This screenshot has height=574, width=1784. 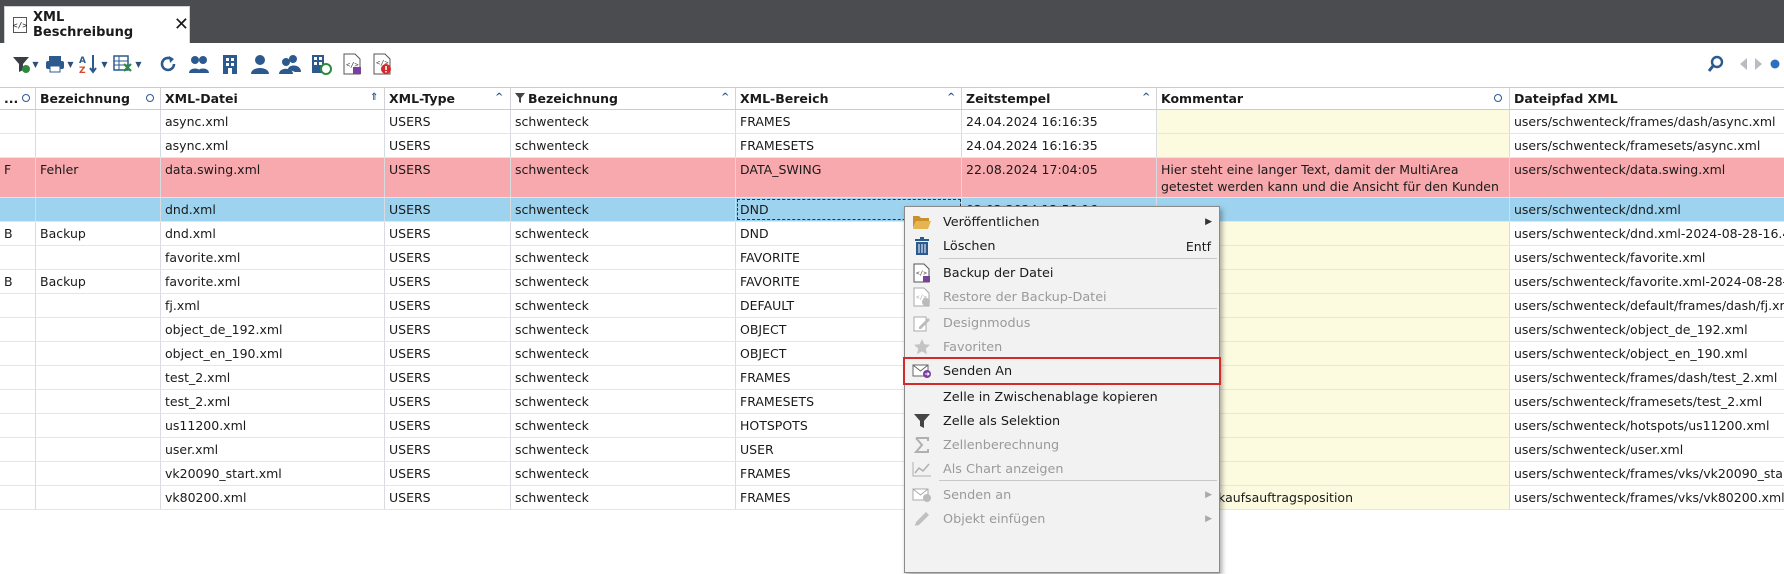 What do you see at coordinates (1647, 497) in the screenshot?
I see `table-cell-path: users/schwenteck/frames/vks/vk80200.xml` at bounding box center [1647, 497].